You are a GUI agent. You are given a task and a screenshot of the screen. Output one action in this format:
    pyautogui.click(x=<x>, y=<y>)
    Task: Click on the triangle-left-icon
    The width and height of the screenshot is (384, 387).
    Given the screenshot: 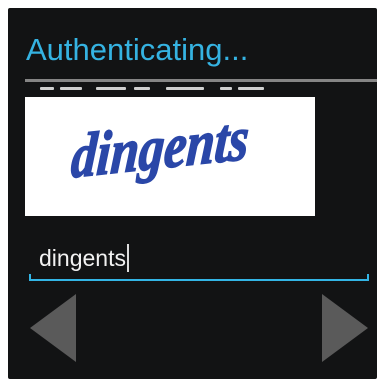 What is the action you would take?
    pyautogui.click(x=53, y=328)
    